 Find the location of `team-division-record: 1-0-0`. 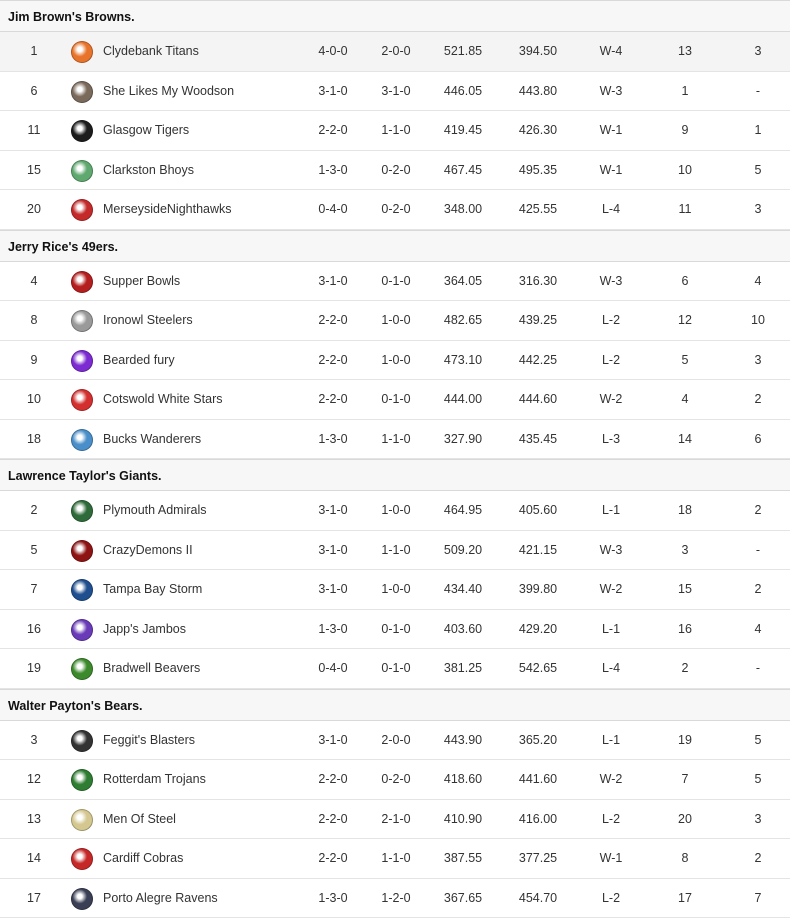

team-division-record: 1-0-0 is located at coordinates (396, 589).